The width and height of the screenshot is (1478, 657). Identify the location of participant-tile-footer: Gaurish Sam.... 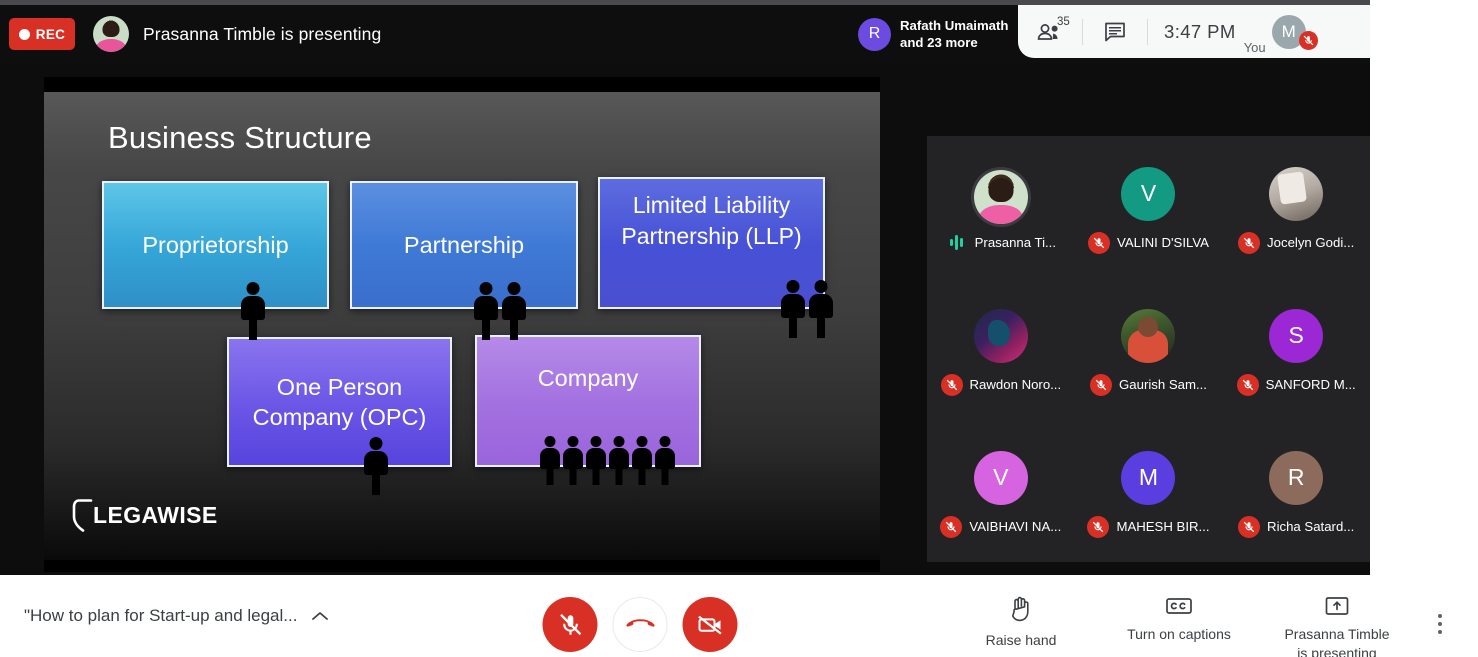
(1148, 384).